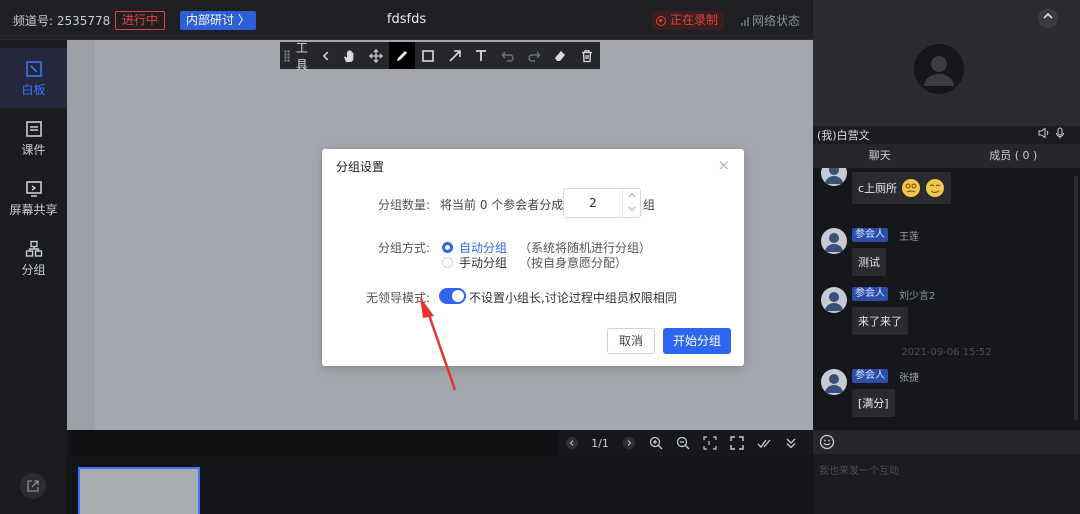  I want to click on arrow-icon, so click(455, 55).